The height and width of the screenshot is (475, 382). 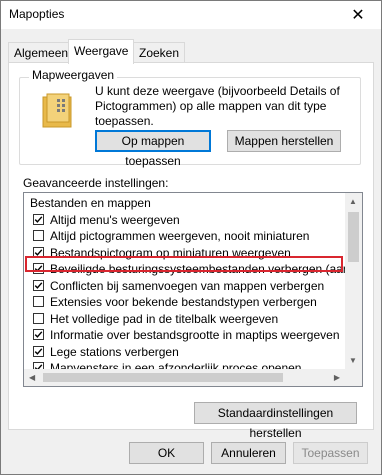 What do you see at coordinates (353, 237) in the screenshot?
I see `vertical-scroll-thumb` at bounding box center [353, 237].